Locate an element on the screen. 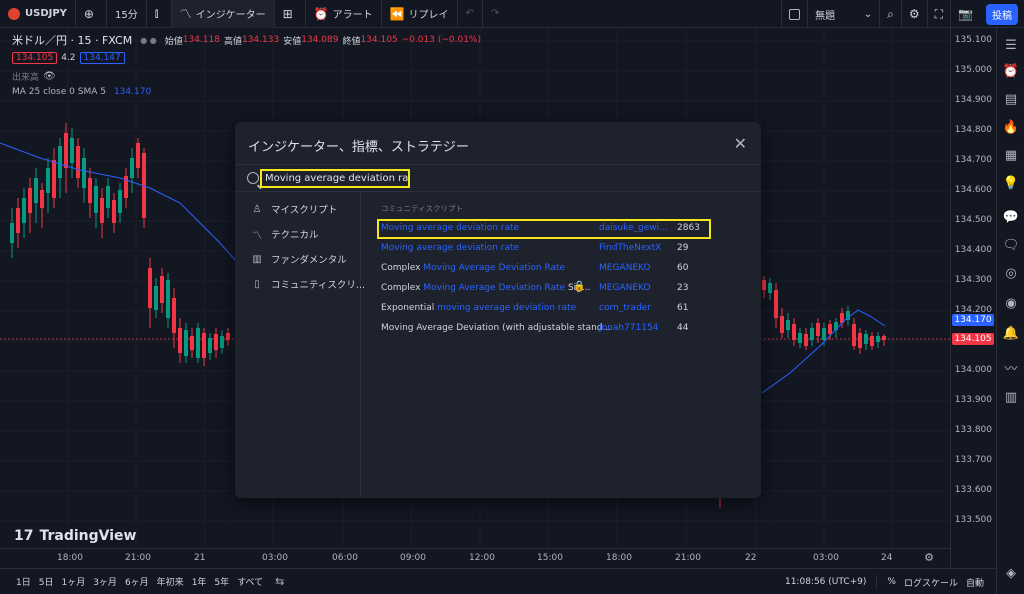 The height and width of the screenshot is (594, 1024). broadcast-icon: ◉ is located at coordinates (1011, 304).